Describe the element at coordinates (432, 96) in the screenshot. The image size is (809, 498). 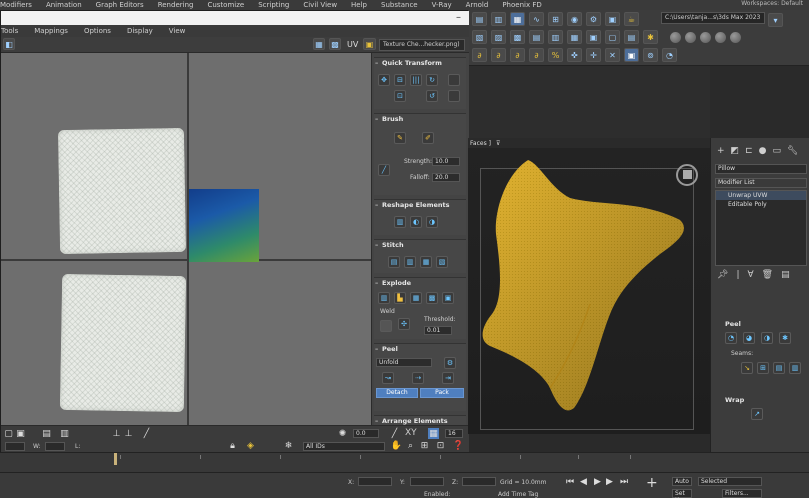
I see `rotate-ccw-icon: ↺` at that location.